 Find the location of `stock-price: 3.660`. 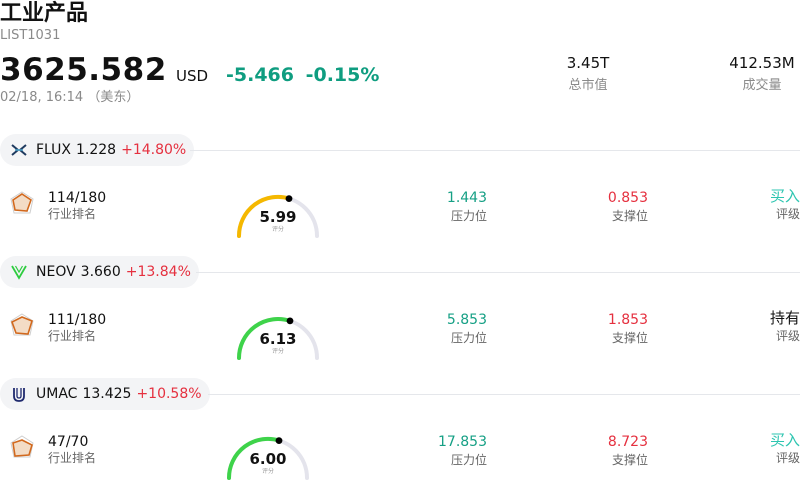

stock-price: 3.660 is located at coordinates (100, 272).